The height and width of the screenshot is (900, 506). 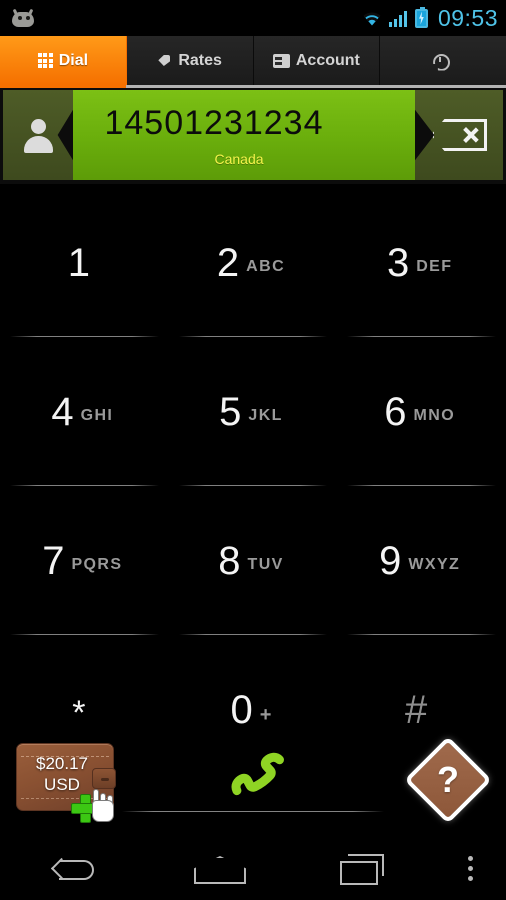 I want to click on call-button, so click(x=262, y=780).